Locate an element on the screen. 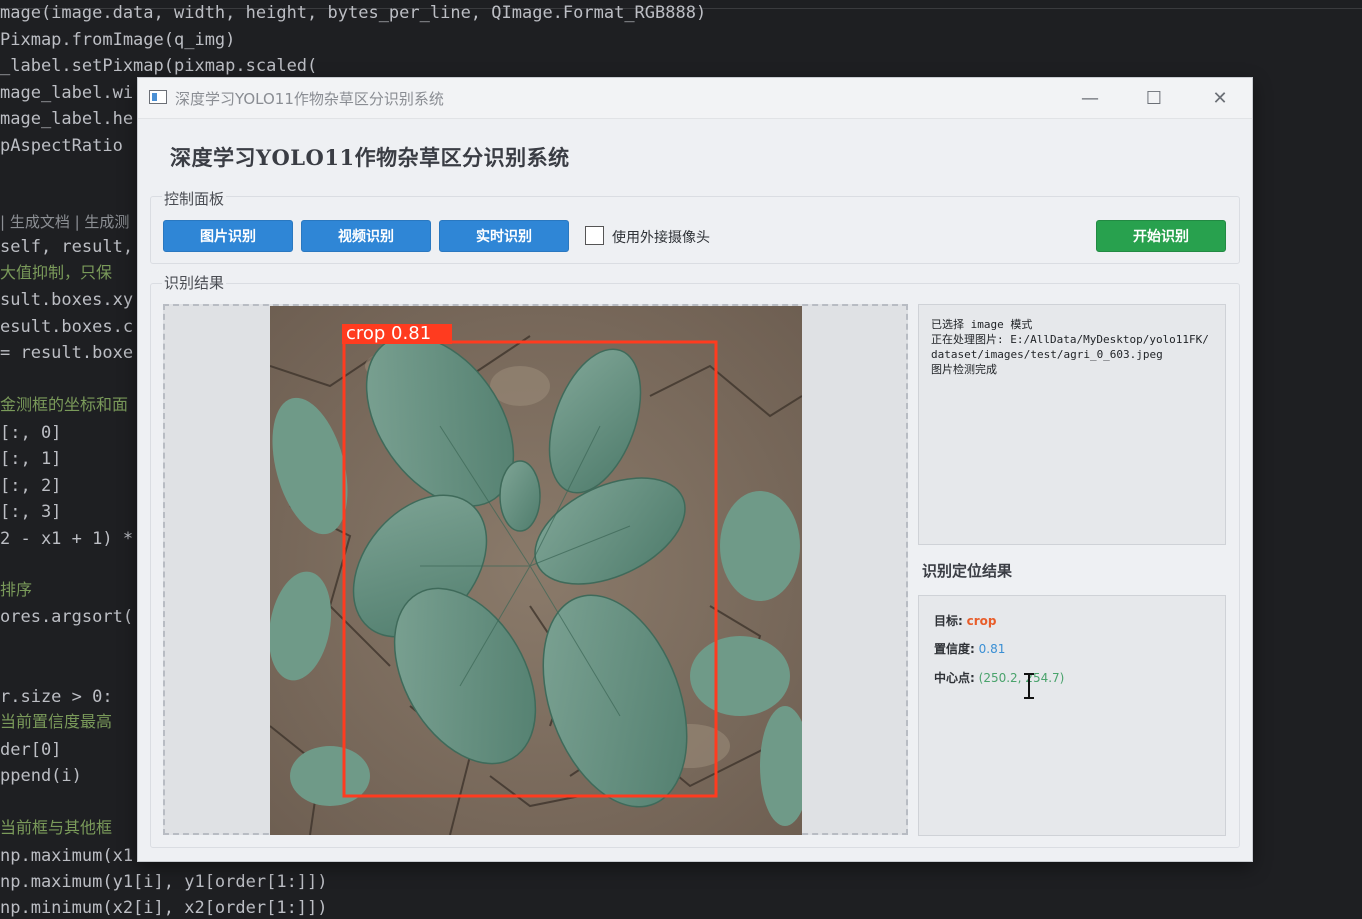  code-line: np.maximum(y1[i], y1[order[1:]]) is located at coordinates (164, 882).